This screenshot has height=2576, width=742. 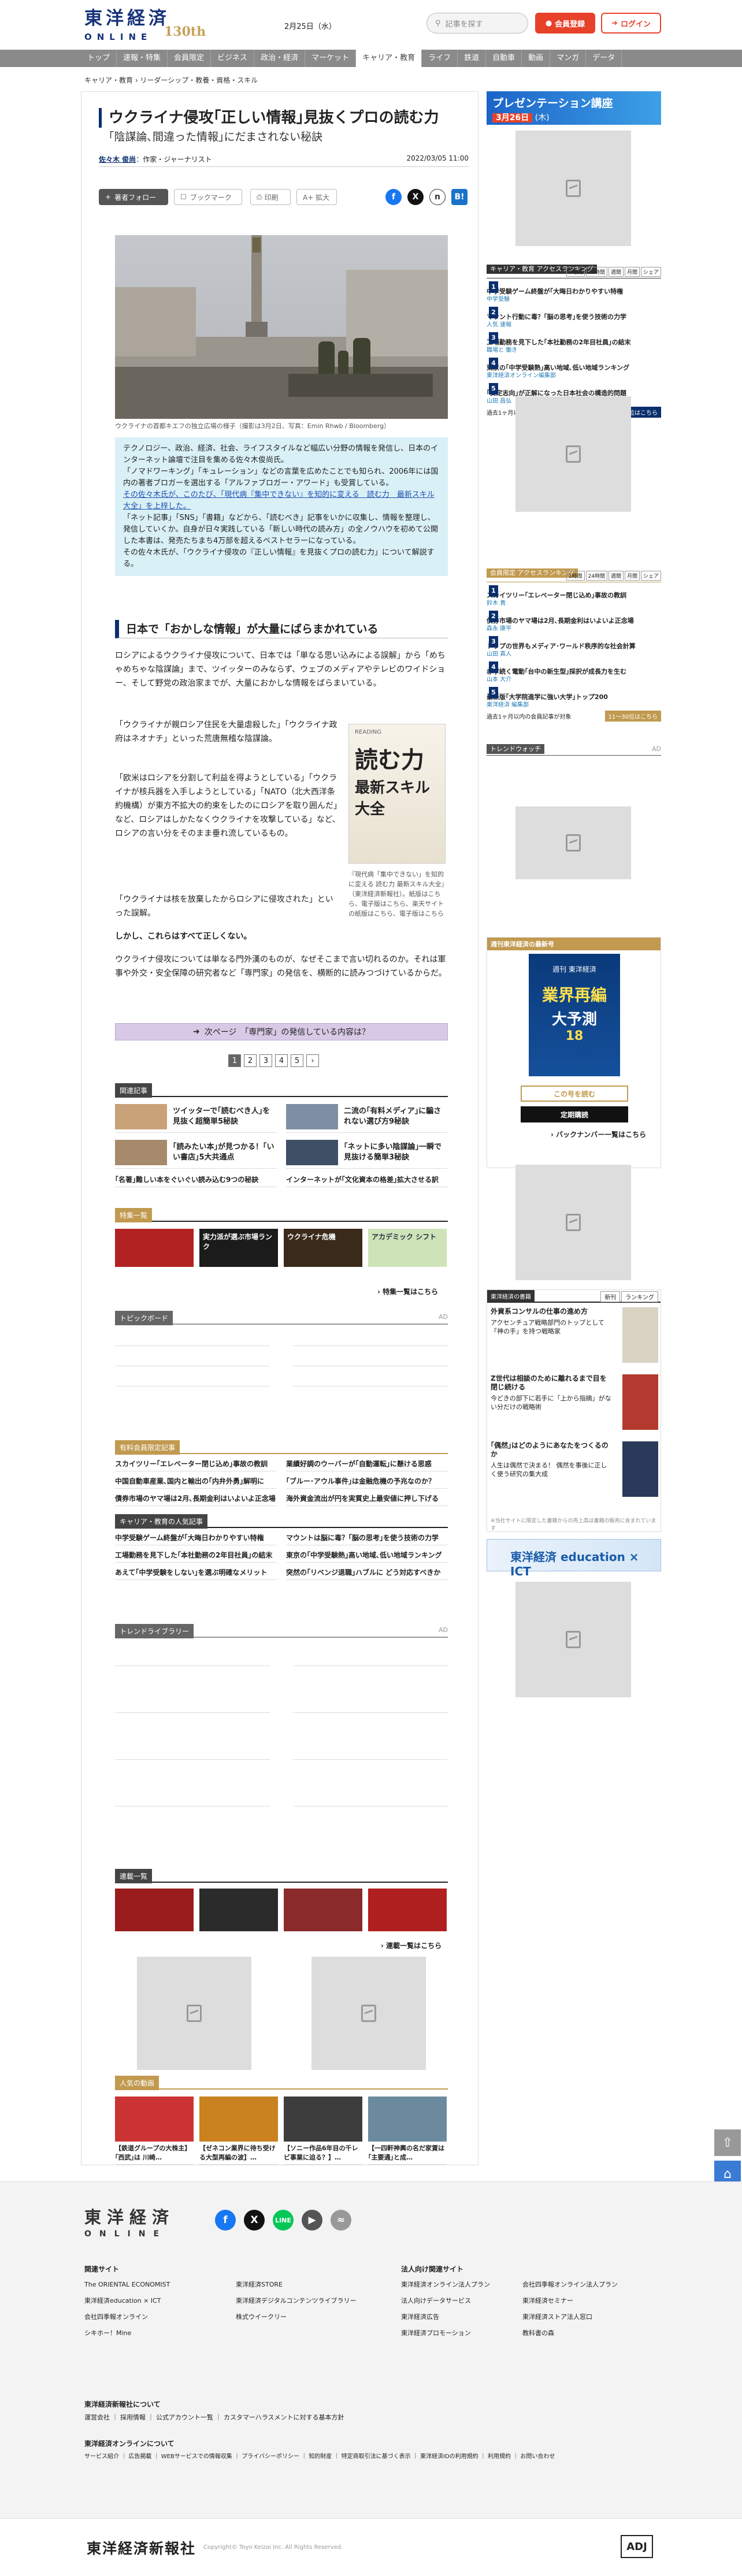 I want to click on nav-item: マンガ, so click(x=568, y=58).